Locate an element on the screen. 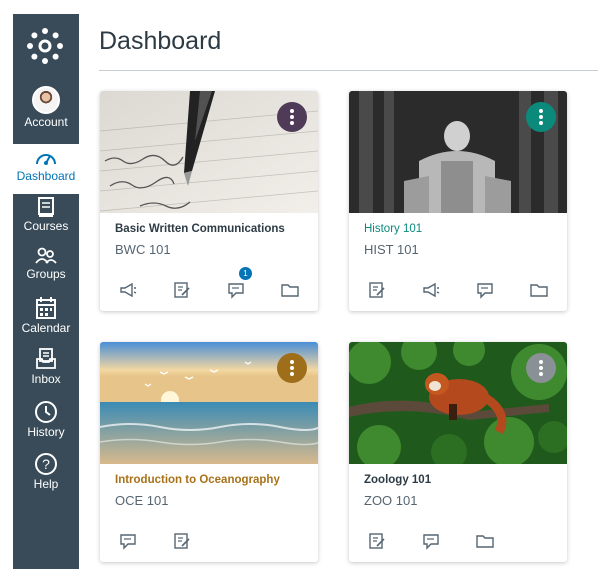 The height and width of the screenshot is (569, 598). nav-calendar-label: Calendar is located at coordinates (46, 328).